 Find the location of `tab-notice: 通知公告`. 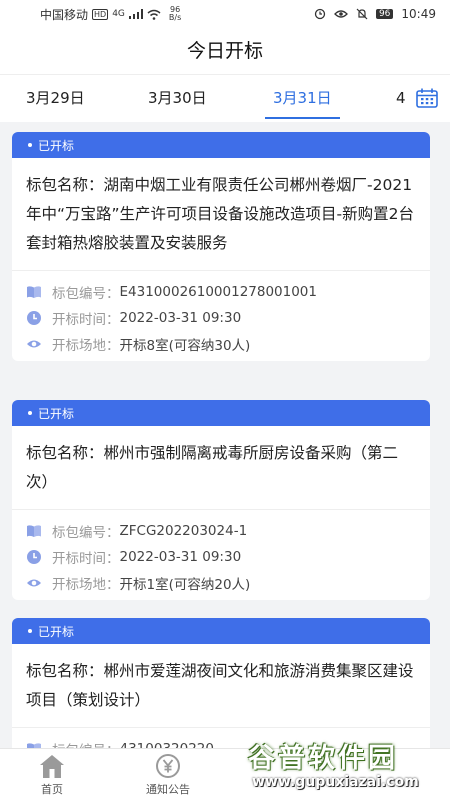

tab-notice: 通知公告 is located at coordinates (168, 775).